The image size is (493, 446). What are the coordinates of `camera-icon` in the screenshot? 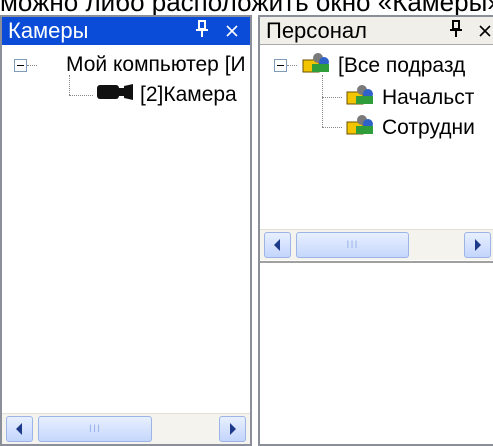 It's located at (115, 95).